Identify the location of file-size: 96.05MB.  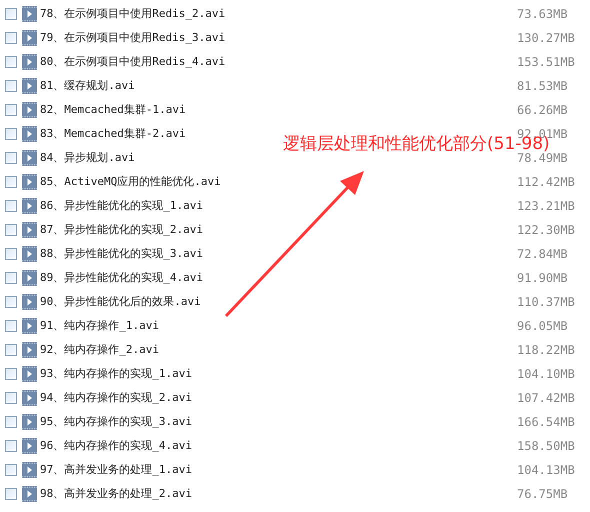
(542, 326).